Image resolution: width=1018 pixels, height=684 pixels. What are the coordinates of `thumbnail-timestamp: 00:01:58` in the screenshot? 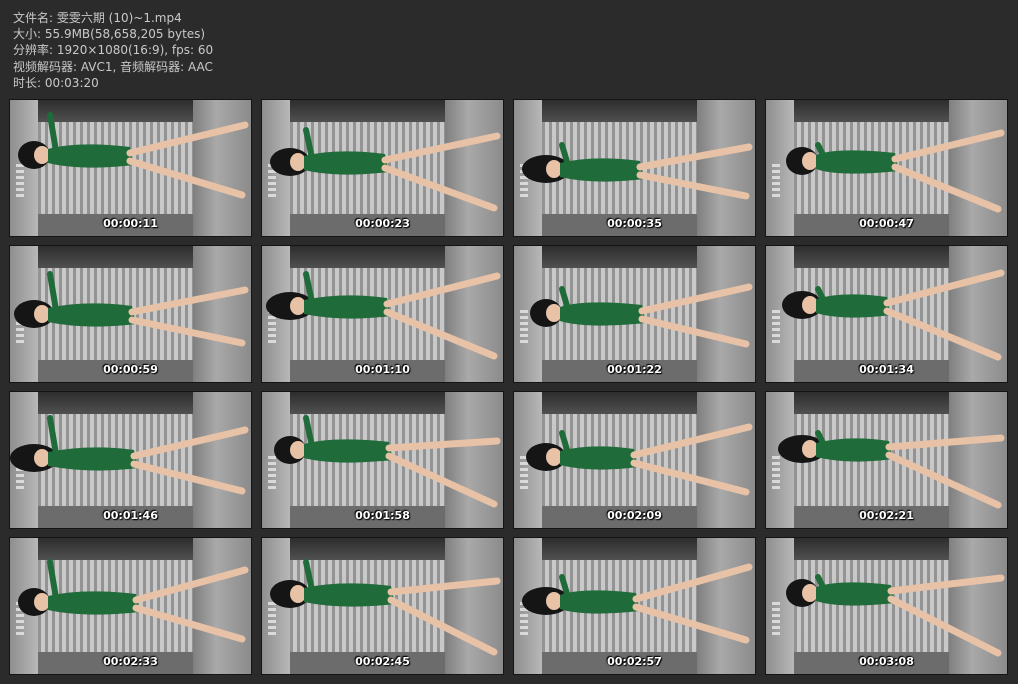 It's located at (382, 515).